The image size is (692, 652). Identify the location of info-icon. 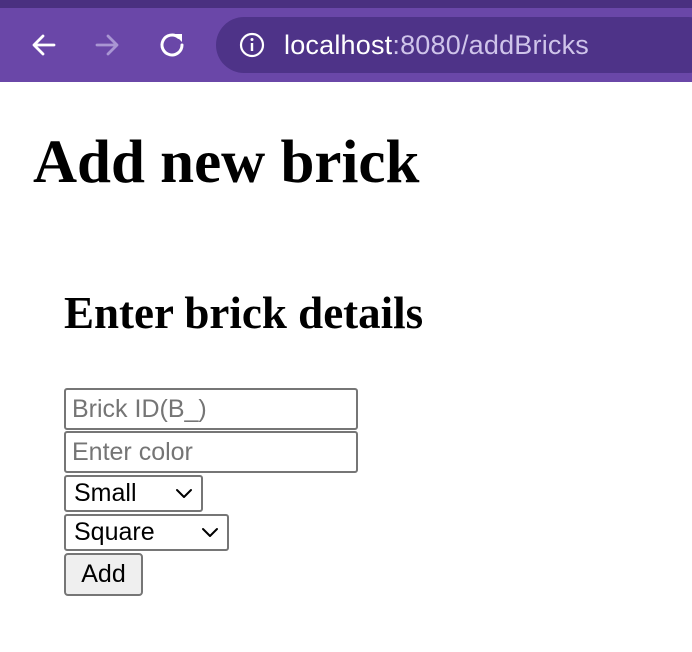
(252, 45).